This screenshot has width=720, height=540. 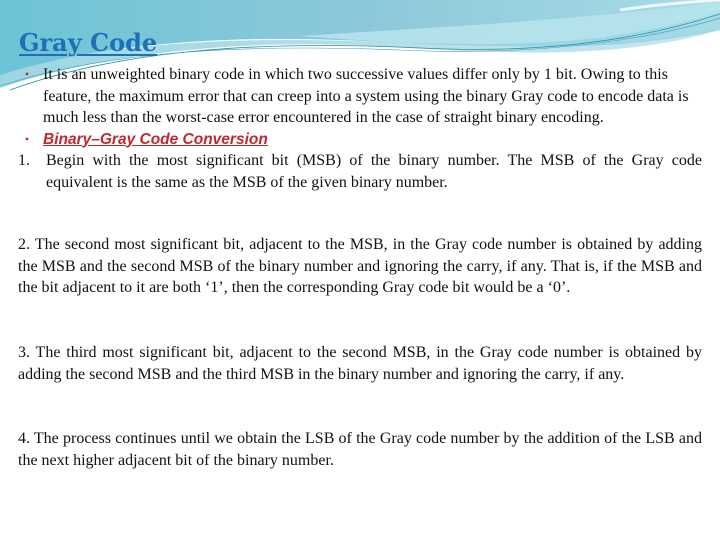 What do you see at coordinates (360, 140) in the screenshot?
I see `bullet-item: • Binary–Gray Code Conversion` at bounding box center [360, 140].